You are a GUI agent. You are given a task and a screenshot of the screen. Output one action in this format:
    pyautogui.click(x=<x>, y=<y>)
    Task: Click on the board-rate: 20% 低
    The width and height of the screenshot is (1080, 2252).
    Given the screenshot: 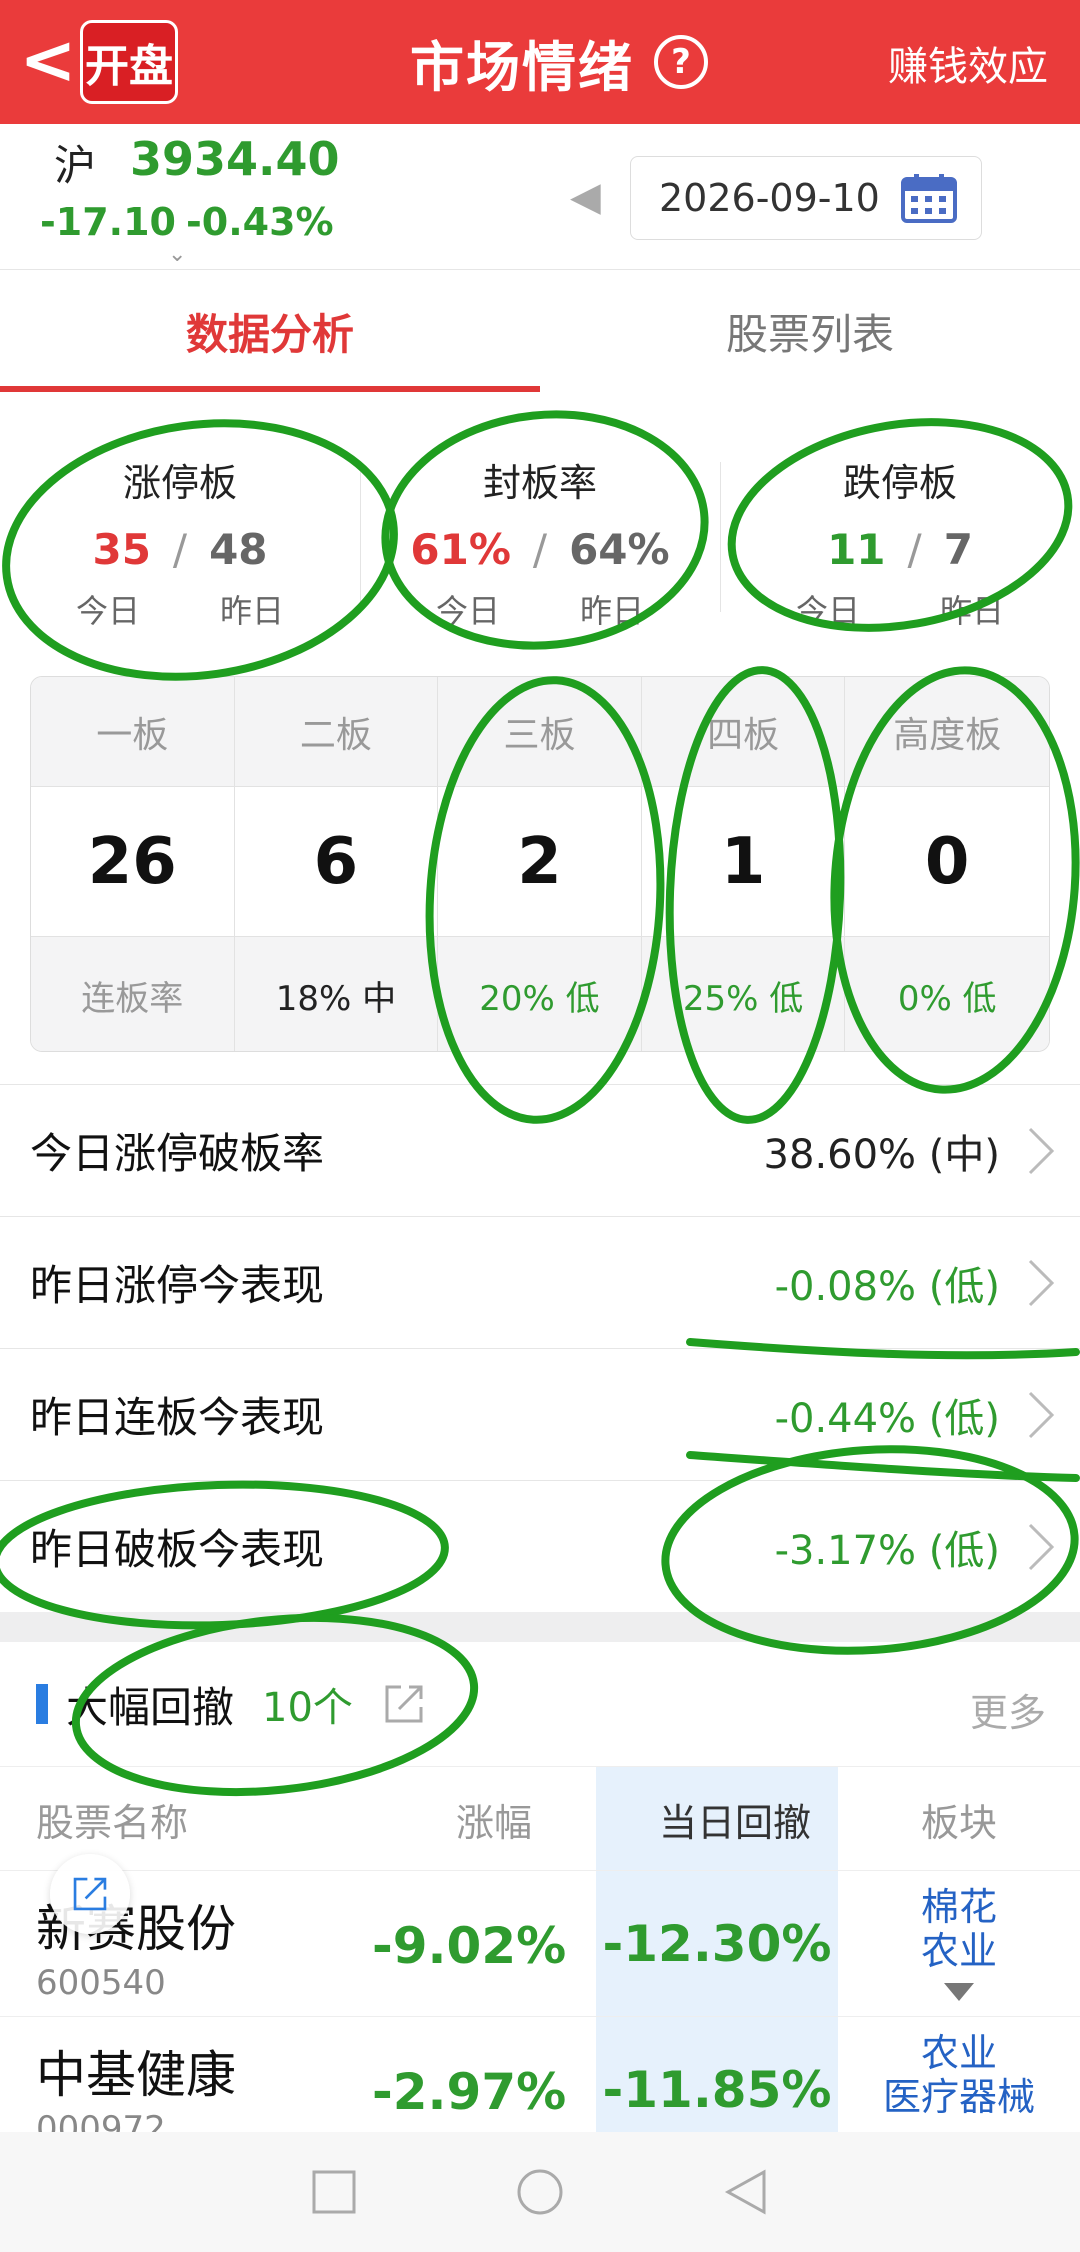 What is the action you would take?
    pyautogui.click(x=540, y=994)
    